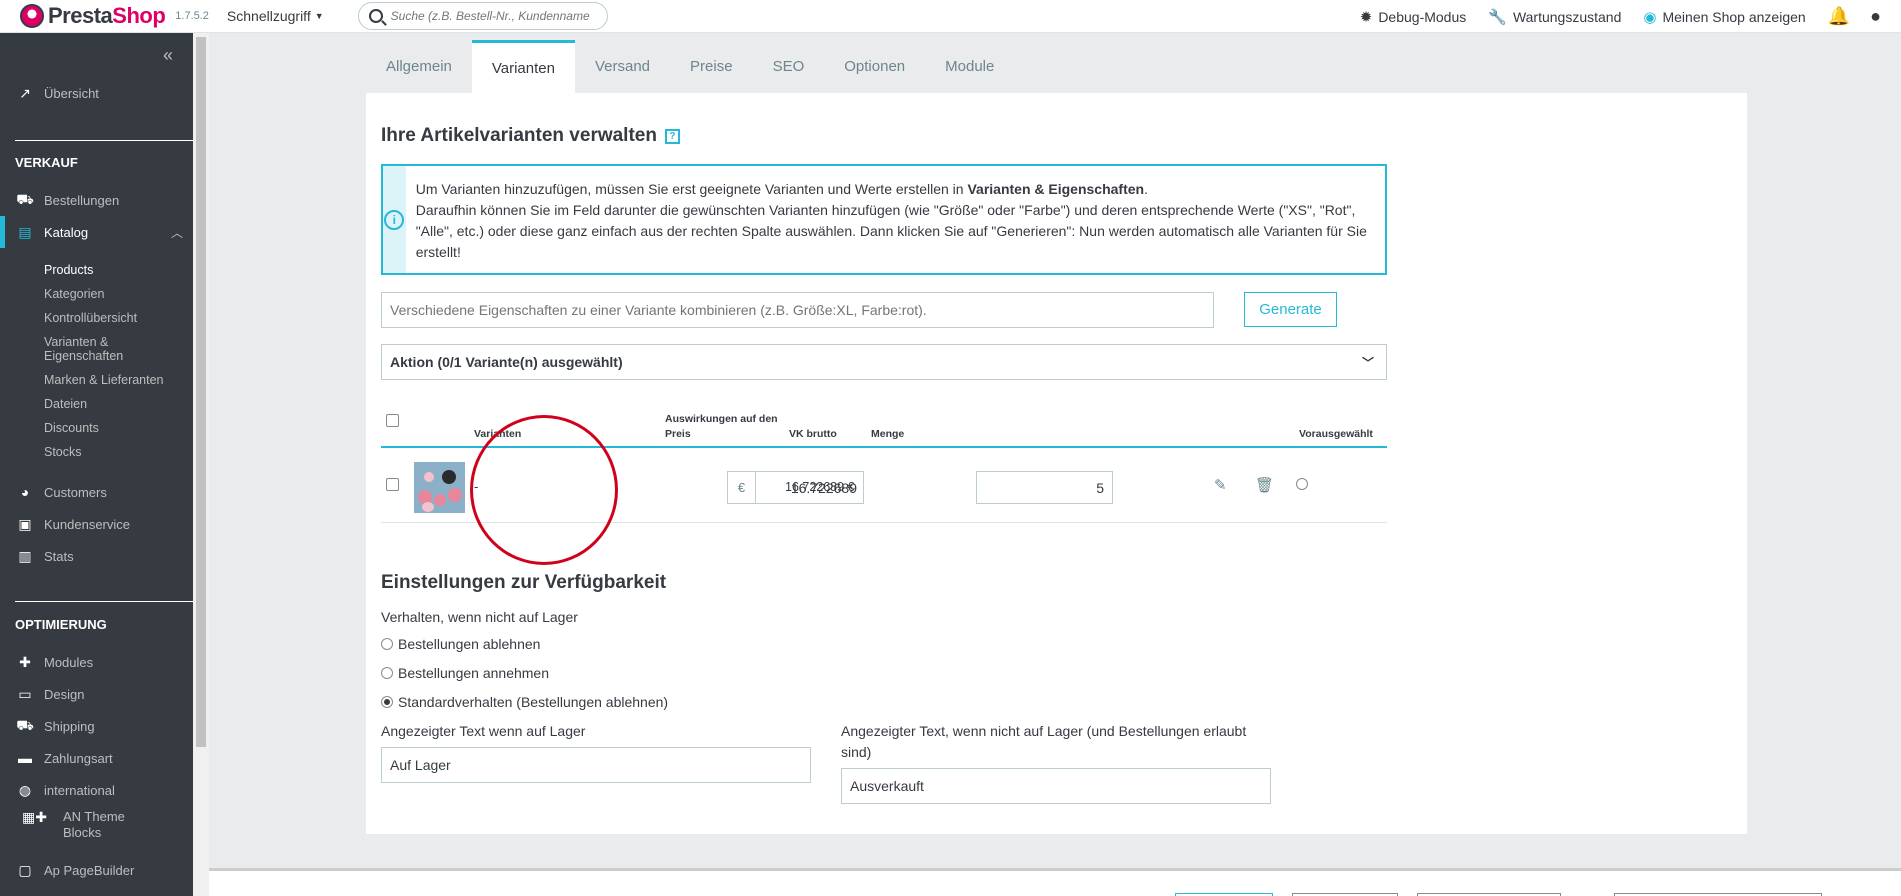  I want to click on desktop-icon: ▭, so click(25, 693).